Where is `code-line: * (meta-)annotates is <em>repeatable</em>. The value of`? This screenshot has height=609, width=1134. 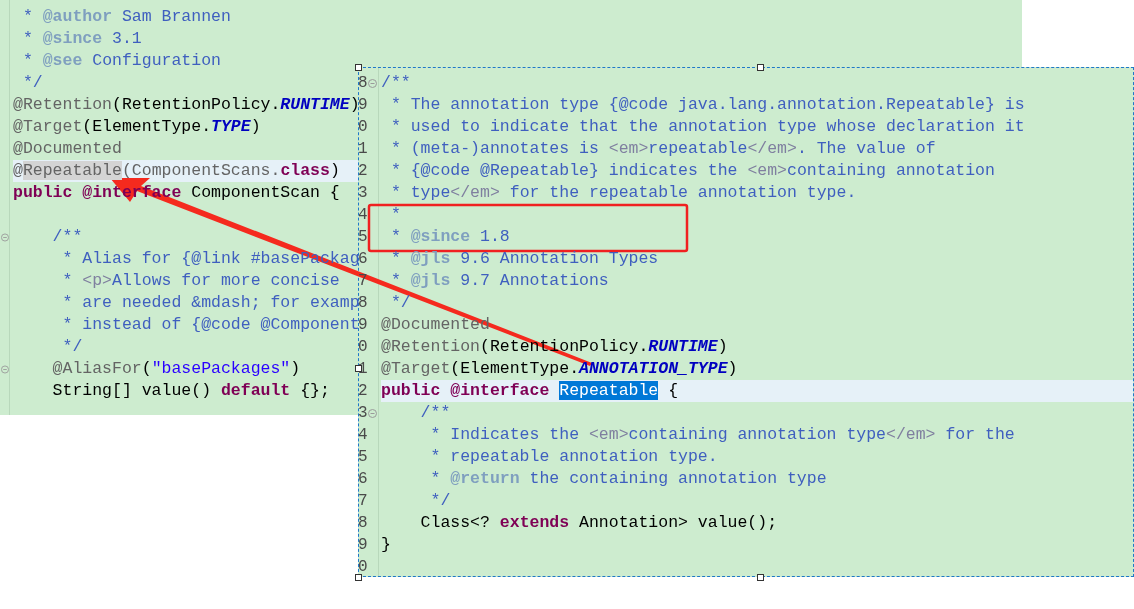 code-line: * (meta-)annotates is <em>repeatable</em>. The value of is located at coordinates (662, 149).